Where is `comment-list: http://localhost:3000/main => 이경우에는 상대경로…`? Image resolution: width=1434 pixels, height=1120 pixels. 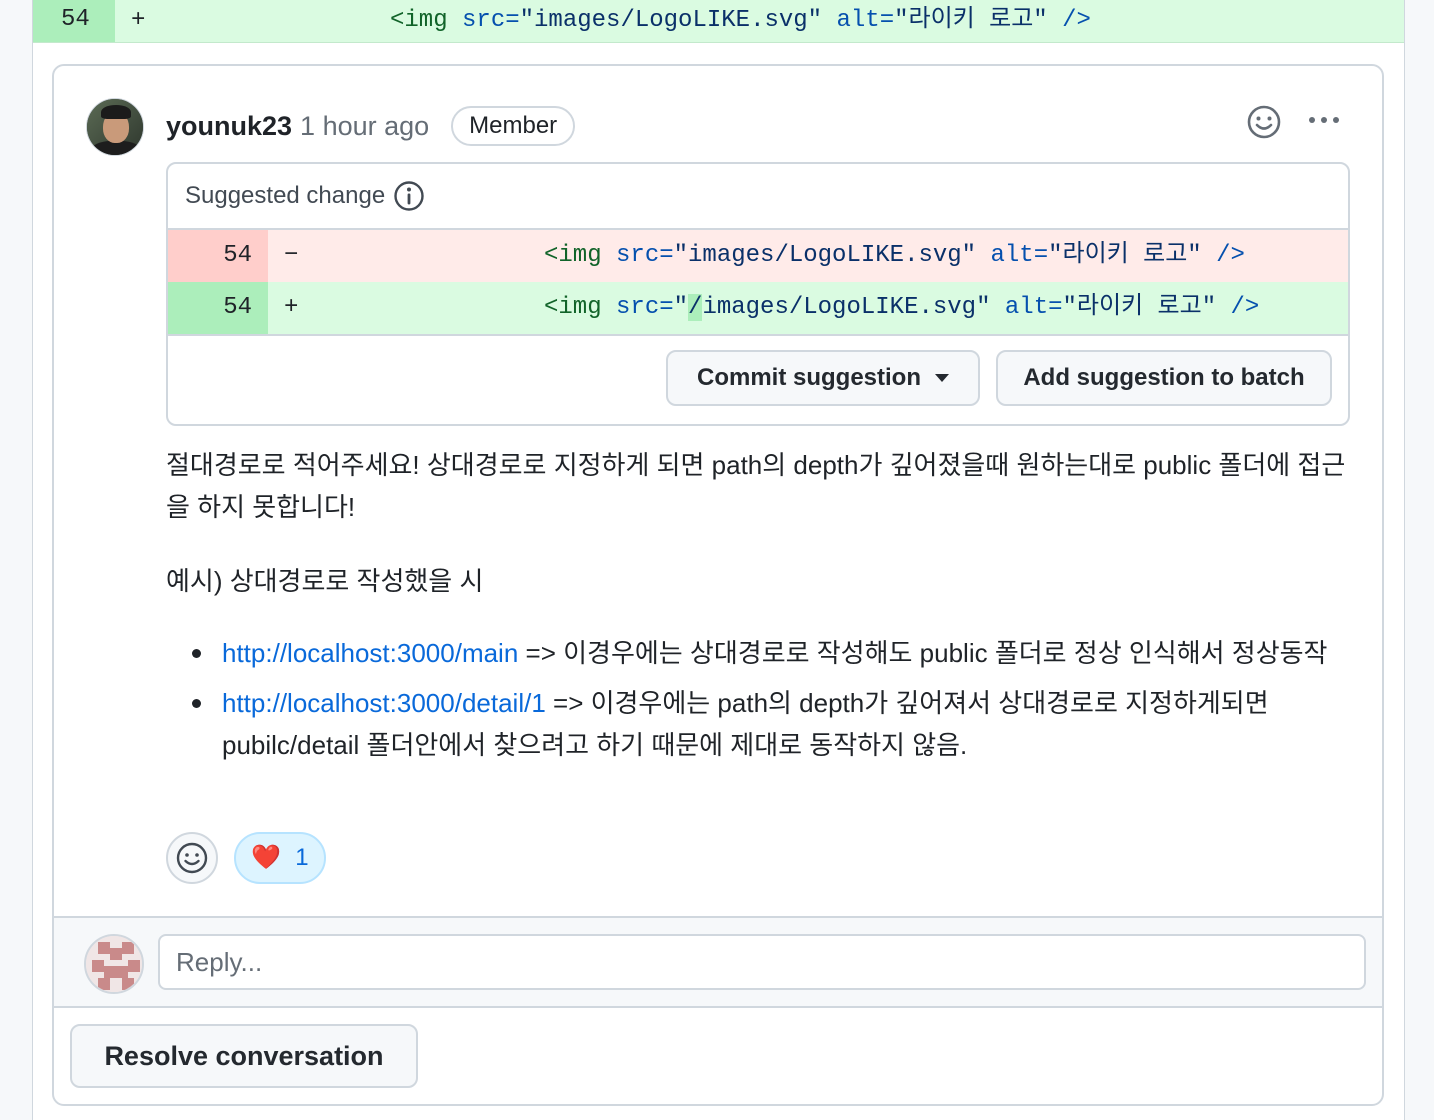
comment-list: http://localhost:3000/main => 이경우에는 상대경로… is located at coordinates (761, 699).